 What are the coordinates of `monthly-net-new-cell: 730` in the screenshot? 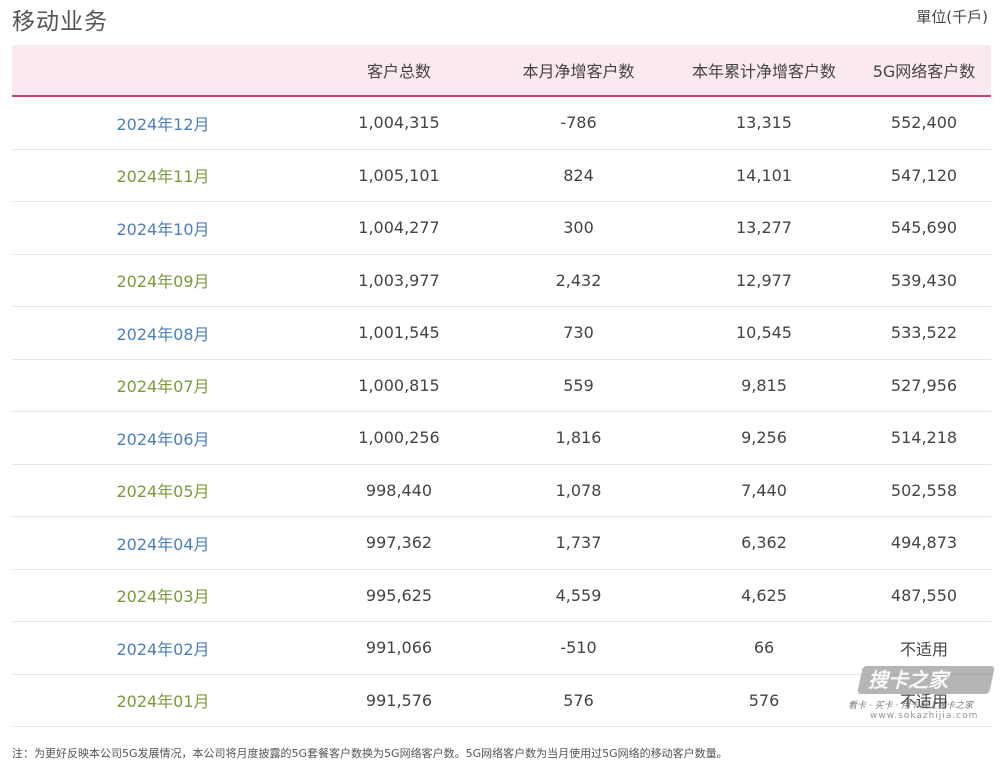 It's located at (578, 333).